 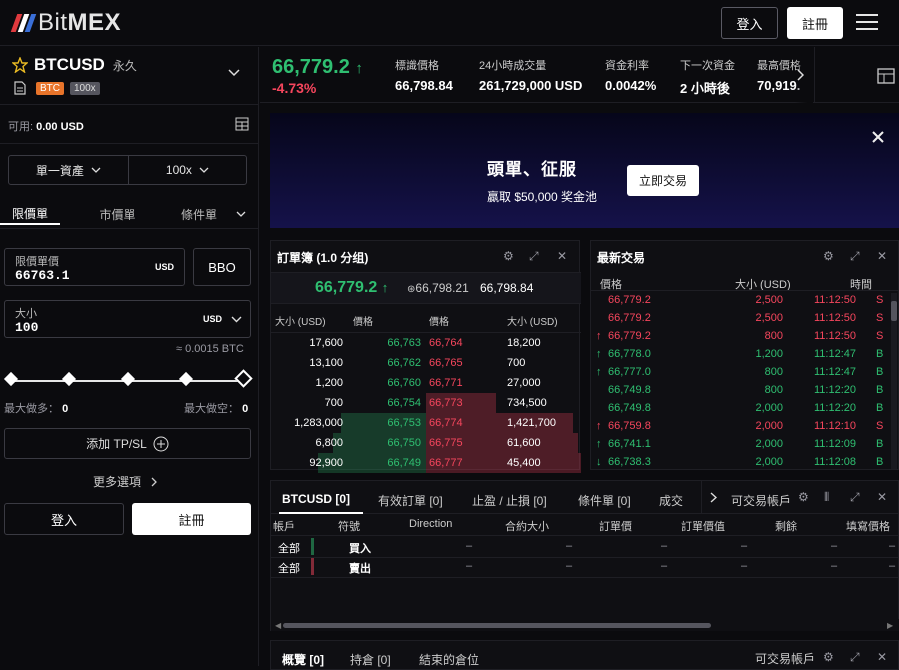 What do you see at coordinates (446, 363) in the screenshot?
I see `ask-price: 66,765` at bounding box center [446, 363].